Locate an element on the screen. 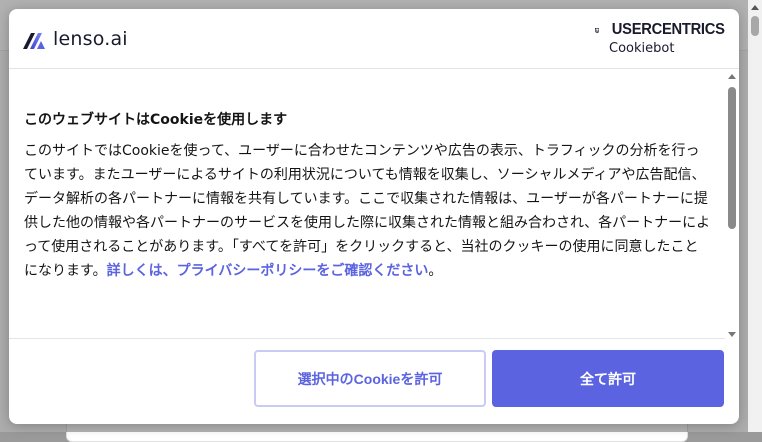  cookiebot-label: Cookiebot is located at coordinates (642, 48).